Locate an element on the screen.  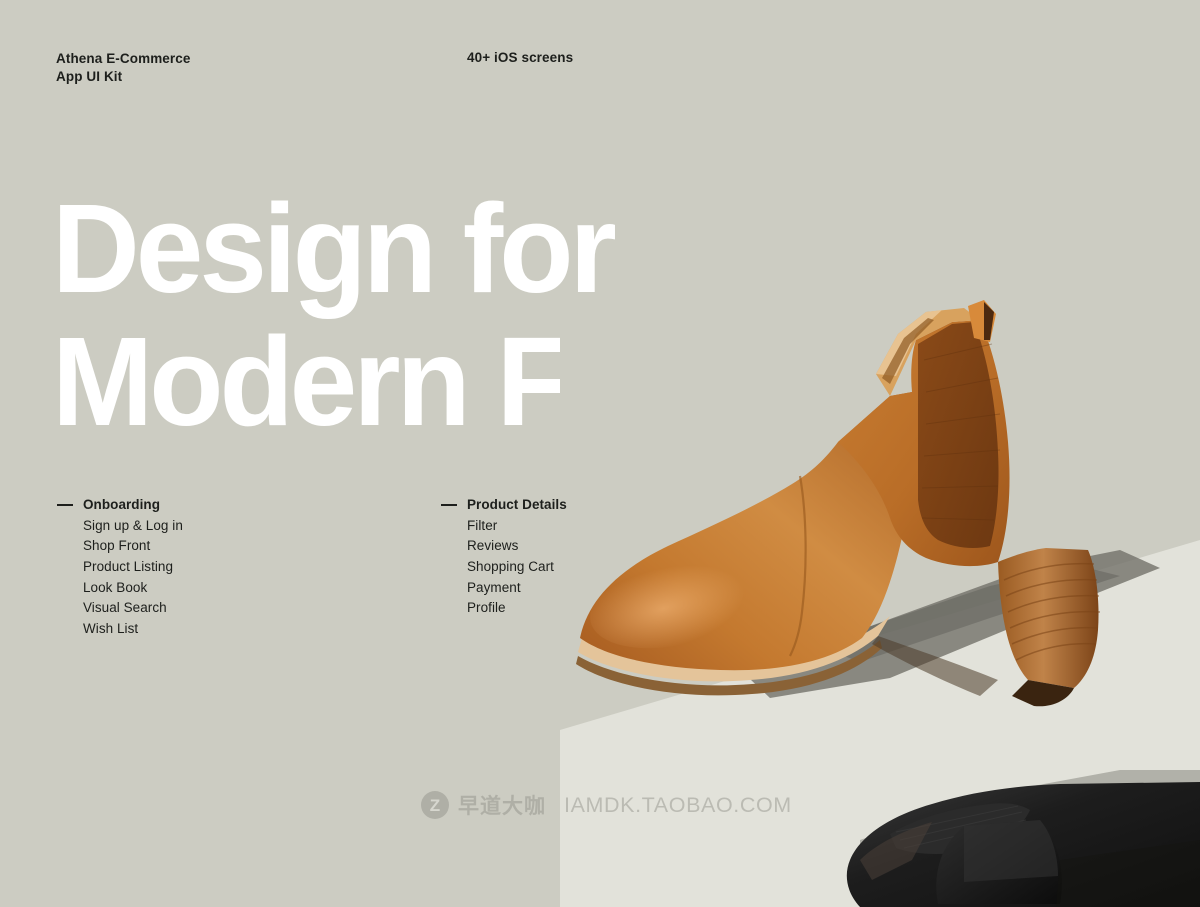
list-item: Product Details is located at coordinates (504, 505).